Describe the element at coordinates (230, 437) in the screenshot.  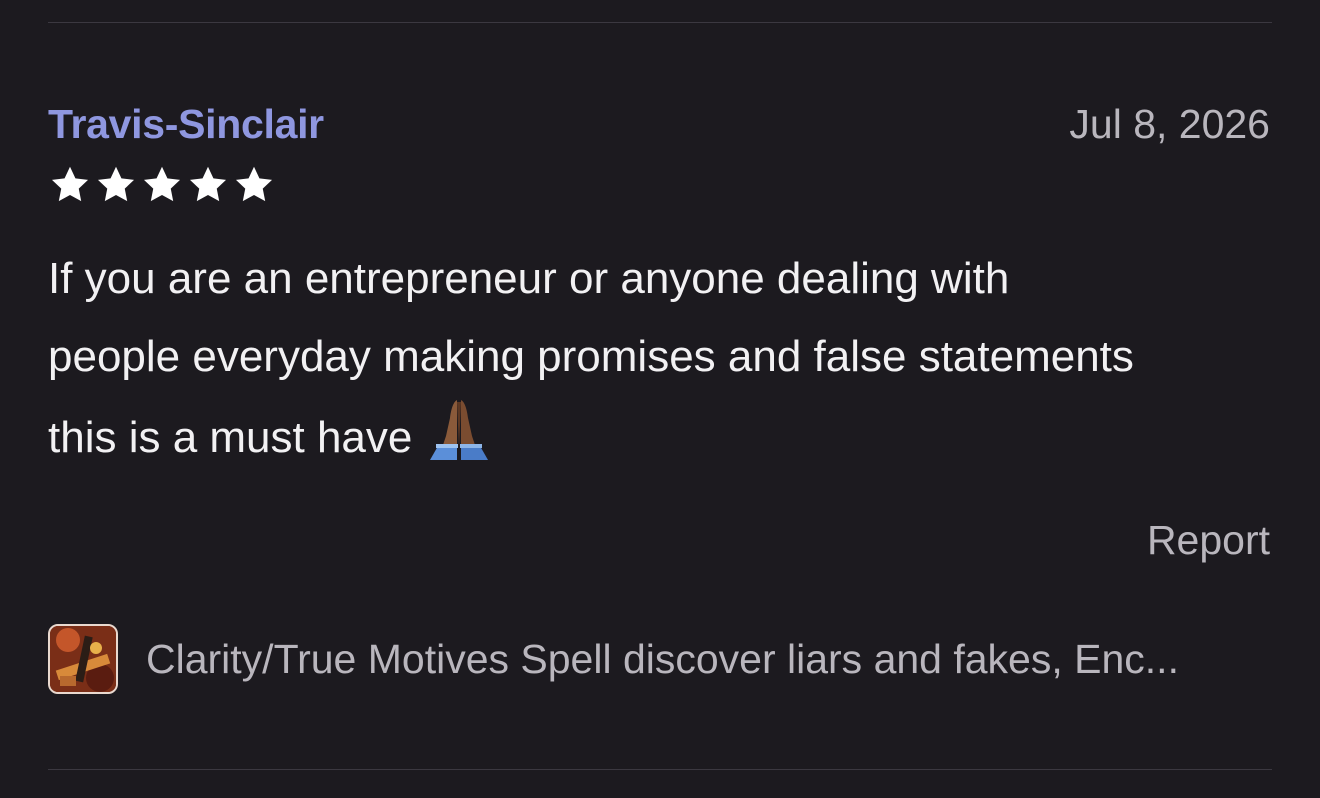
I see `review-text-line: this is a must have` at that location.